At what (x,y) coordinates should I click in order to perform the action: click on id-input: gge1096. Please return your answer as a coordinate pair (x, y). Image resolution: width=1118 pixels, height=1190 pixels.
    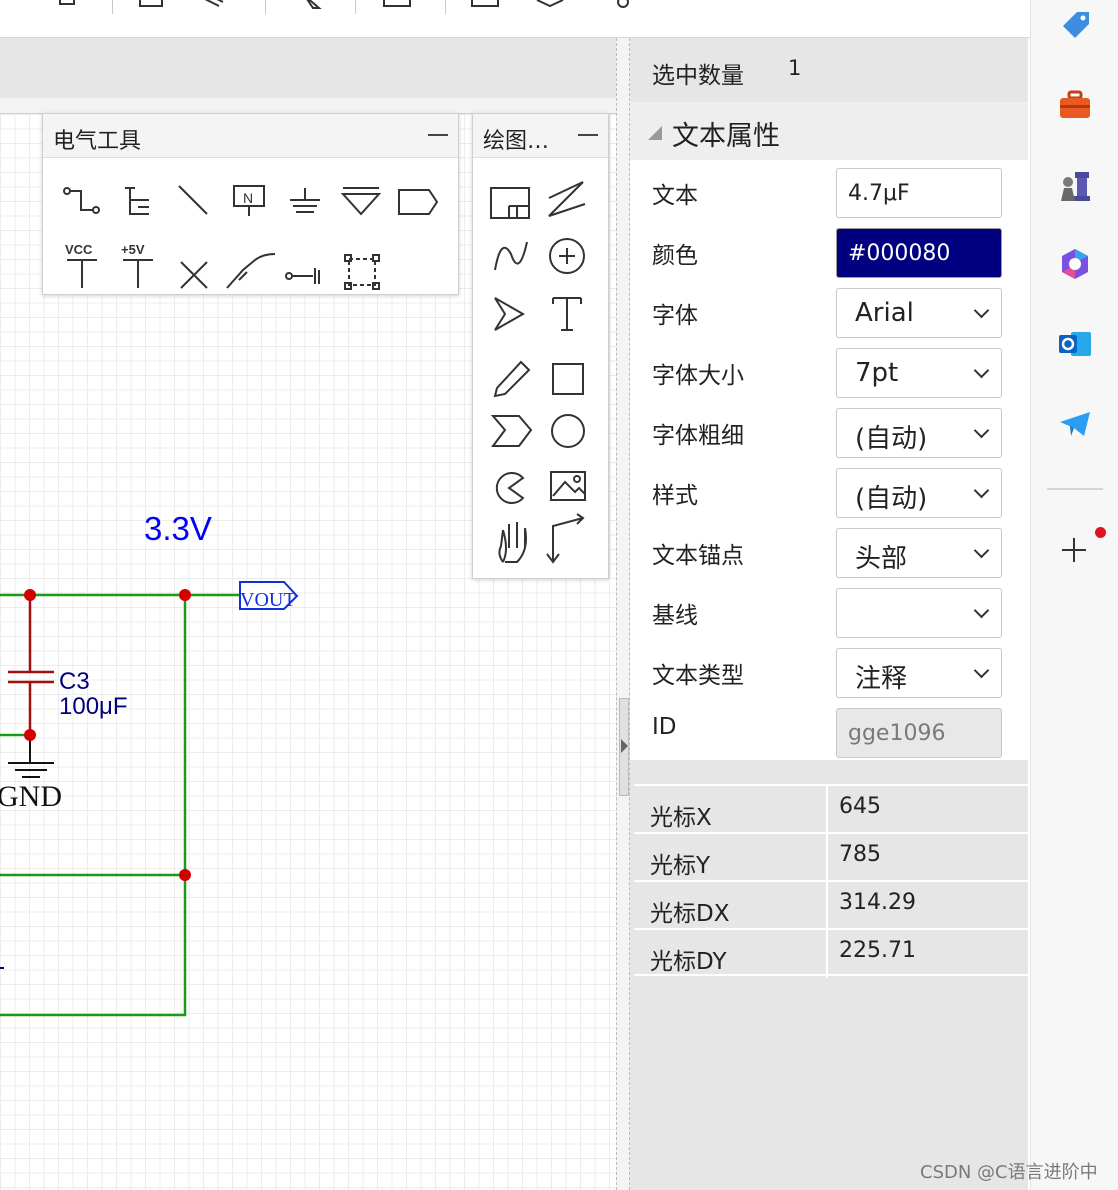
    Looking at the image, I should click on (919, 733).